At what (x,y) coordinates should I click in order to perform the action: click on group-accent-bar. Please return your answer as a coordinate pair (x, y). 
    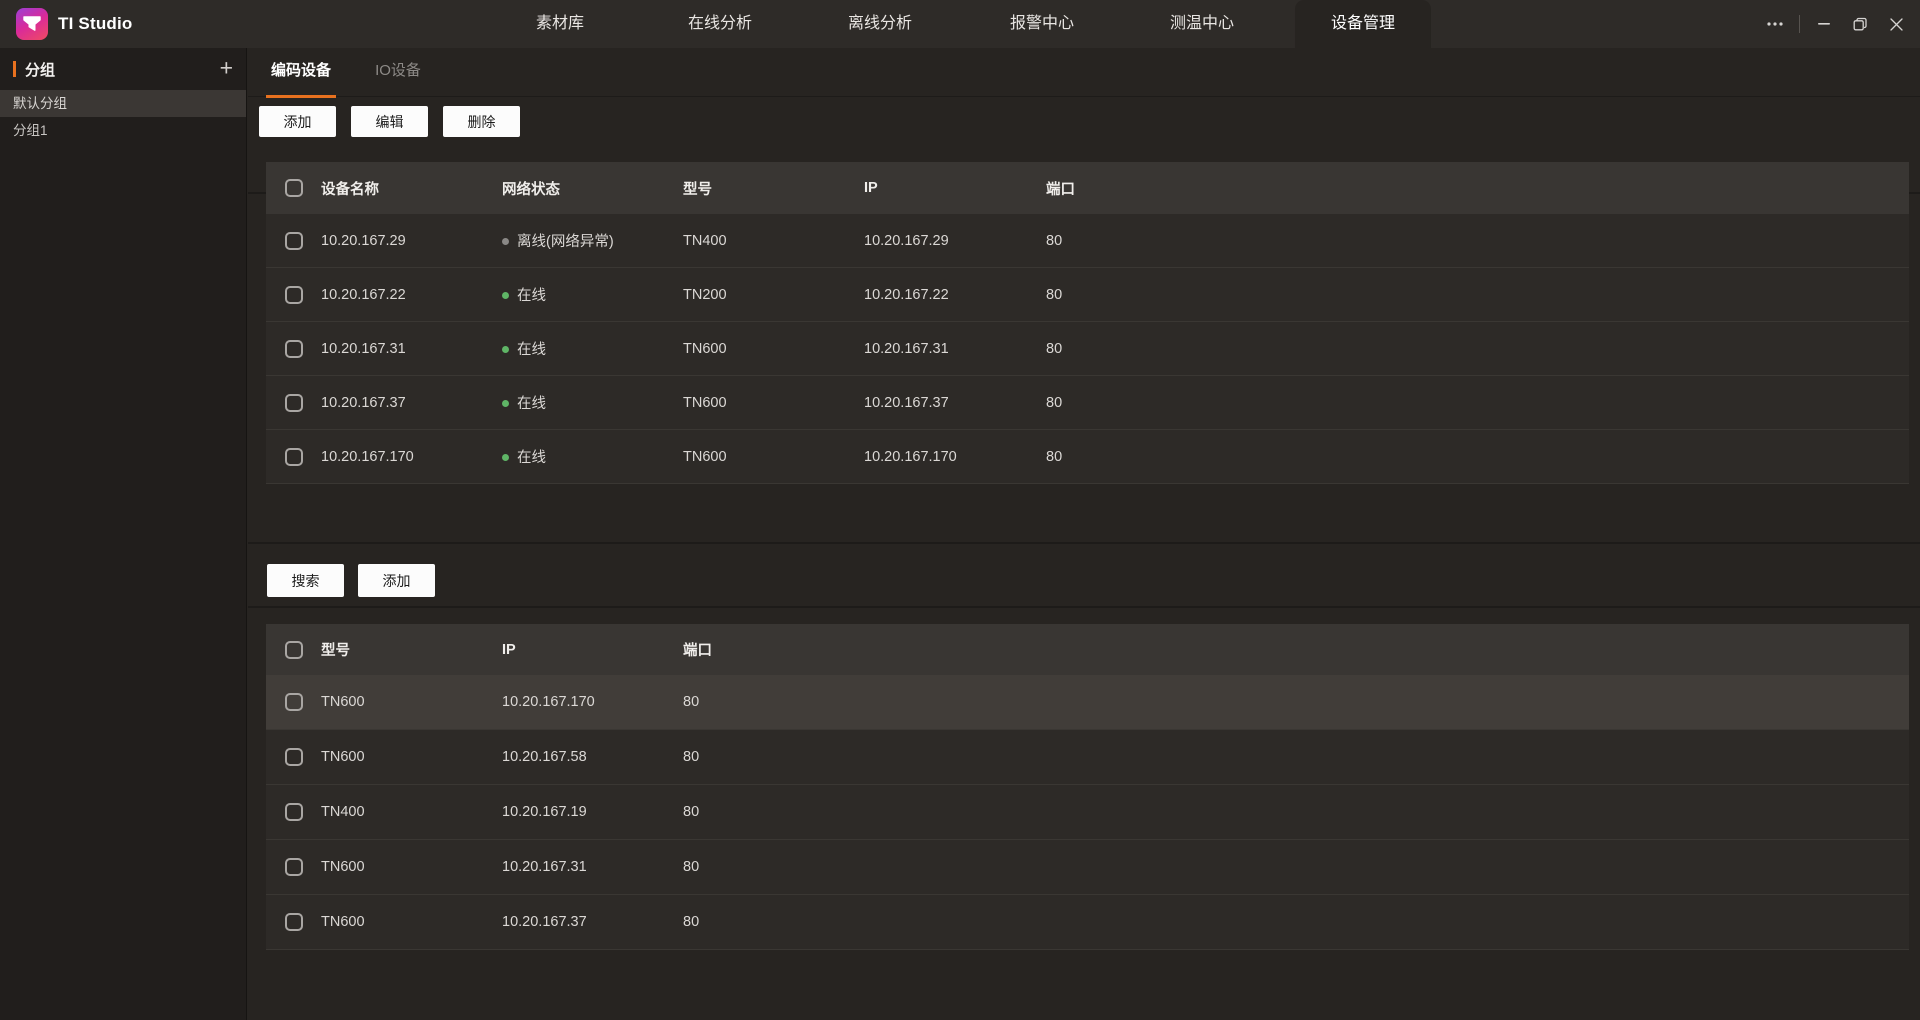
    Looking at the image, I should click on (14, 69).